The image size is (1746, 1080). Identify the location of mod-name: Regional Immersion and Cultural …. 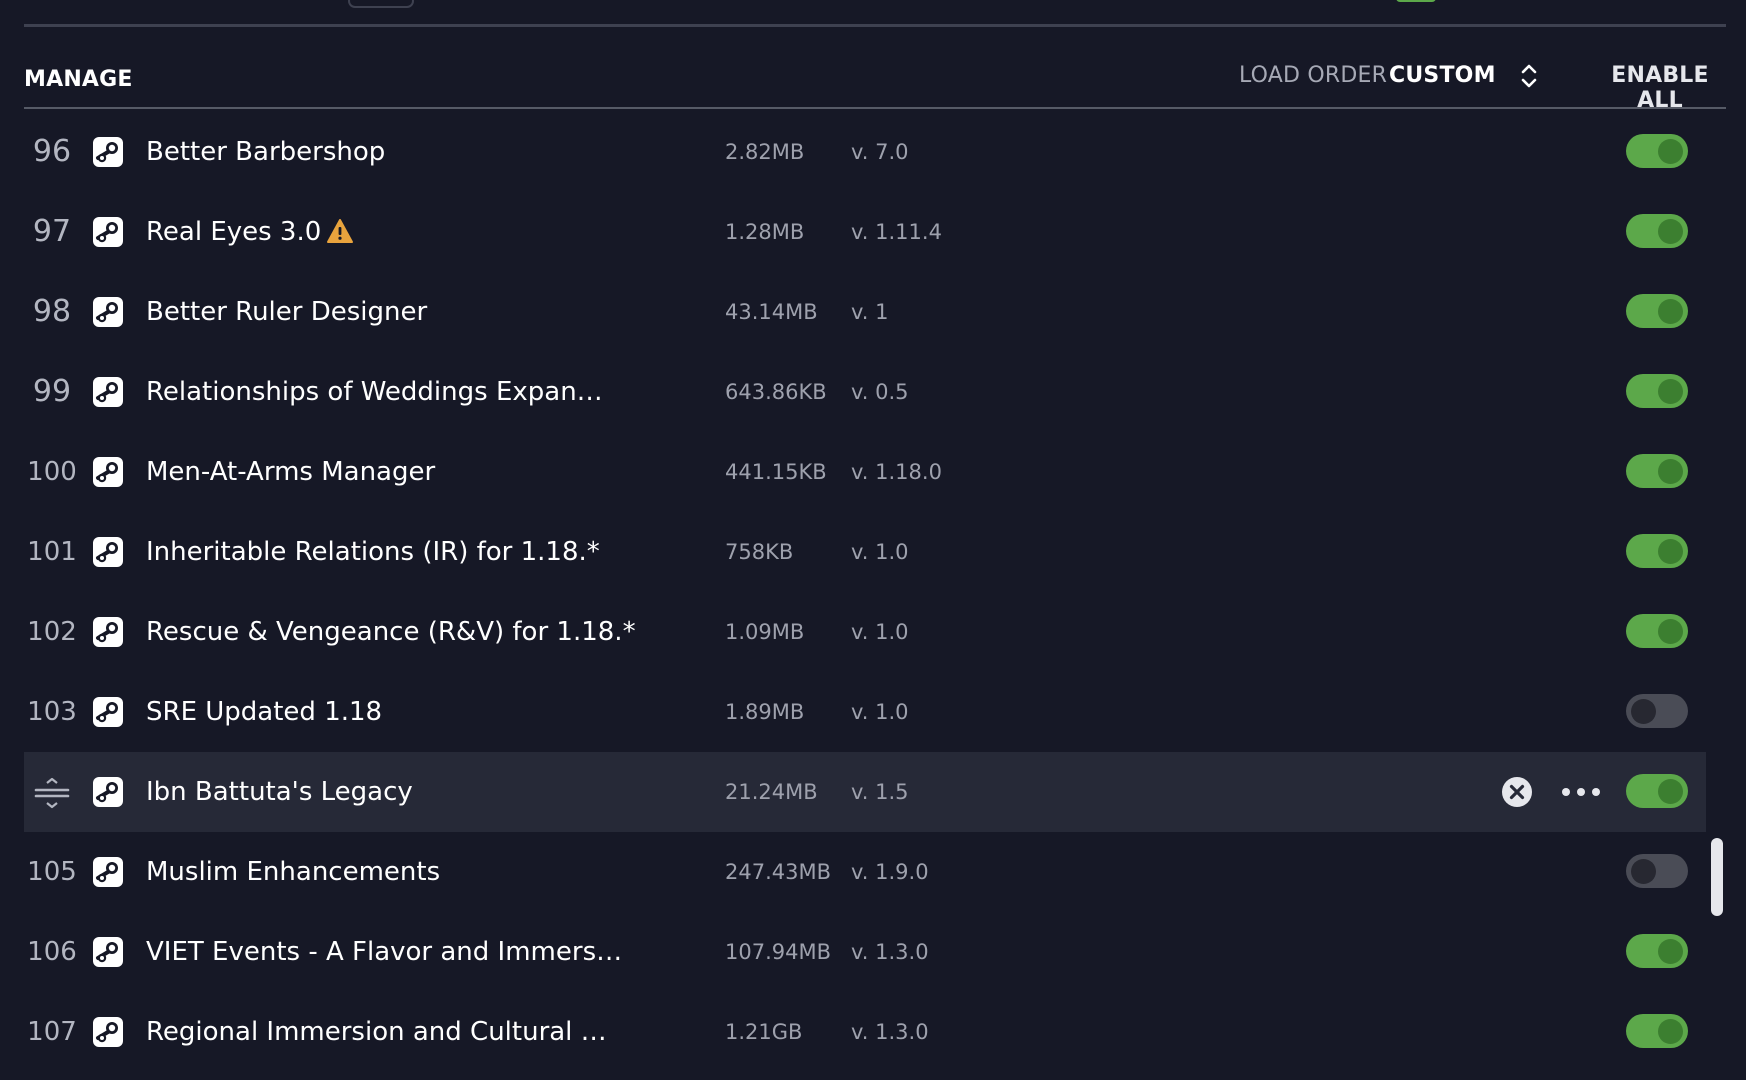
(376, 1032).